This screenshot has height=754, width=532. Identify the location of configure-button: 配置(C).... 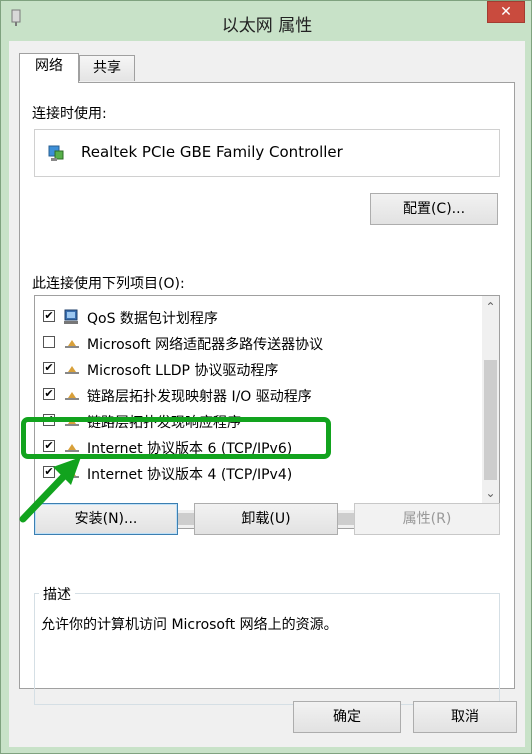
(434, 209).